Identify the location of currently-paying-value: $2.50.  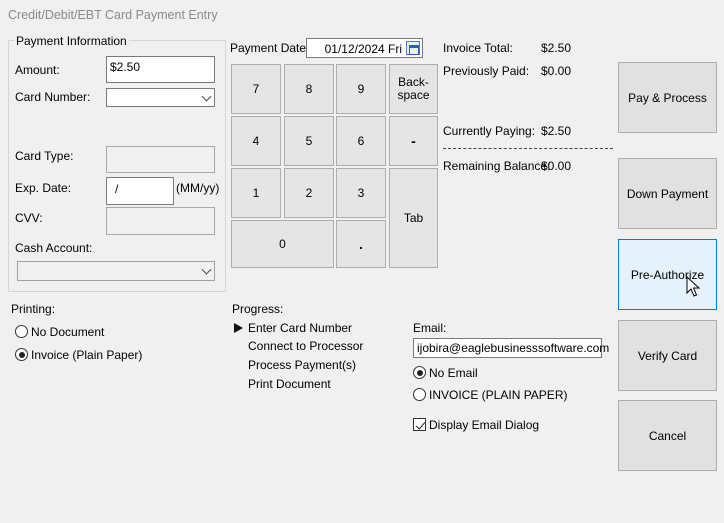
(556, 131).